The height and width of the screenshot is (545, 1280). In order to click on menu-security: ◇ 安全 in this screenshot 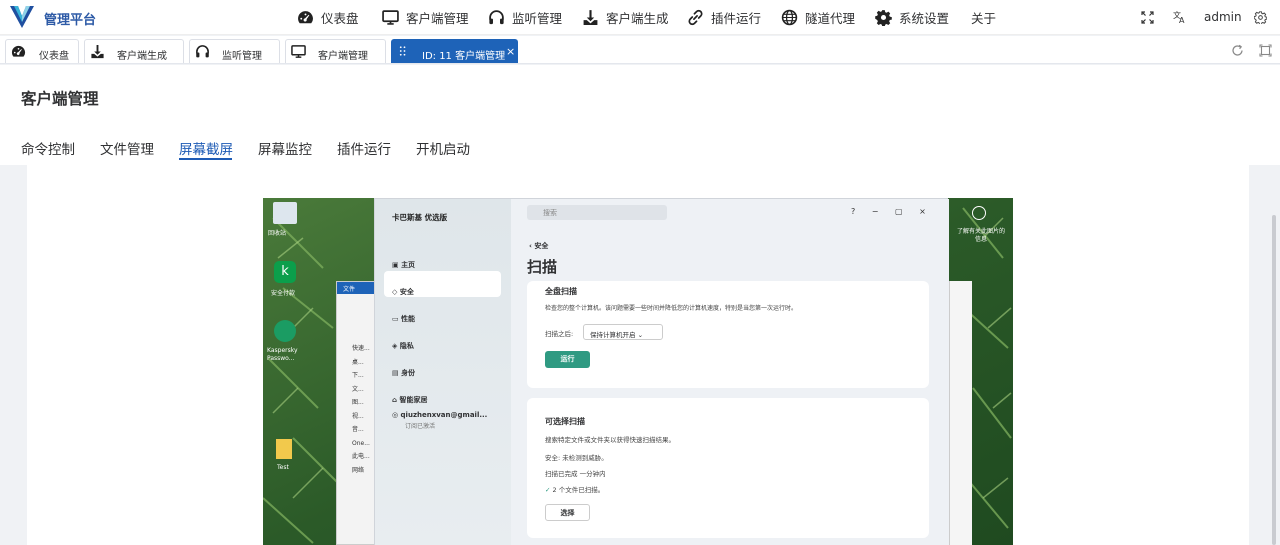, I will do `click(409, 292)`.